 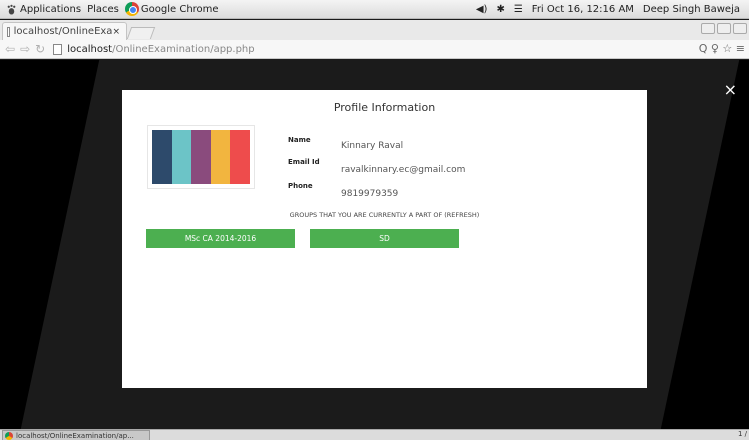 I want to click on minimize-button, so click(x=724, y=28).